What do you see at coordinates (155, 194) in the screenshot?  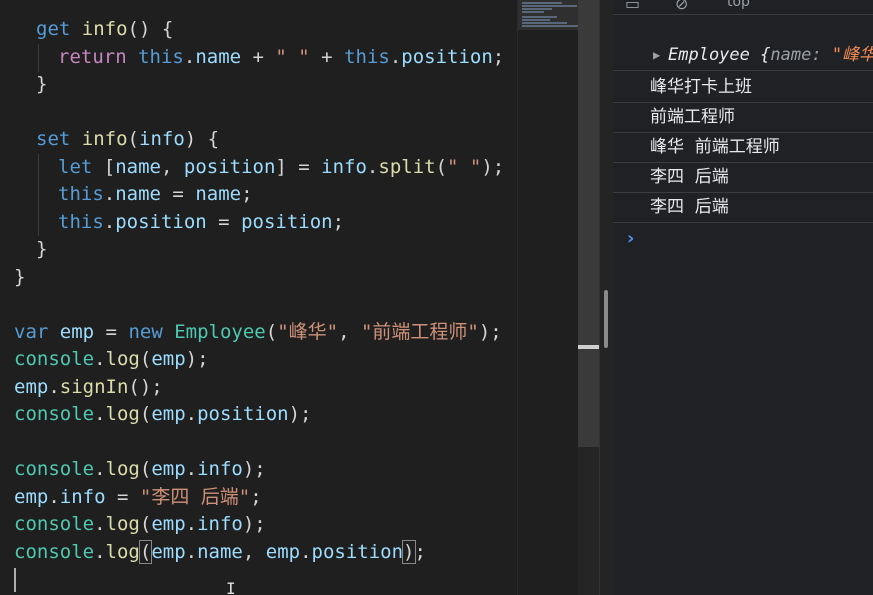 I see `code-line-7: this.name = name;` at bounding box center [155, 194].